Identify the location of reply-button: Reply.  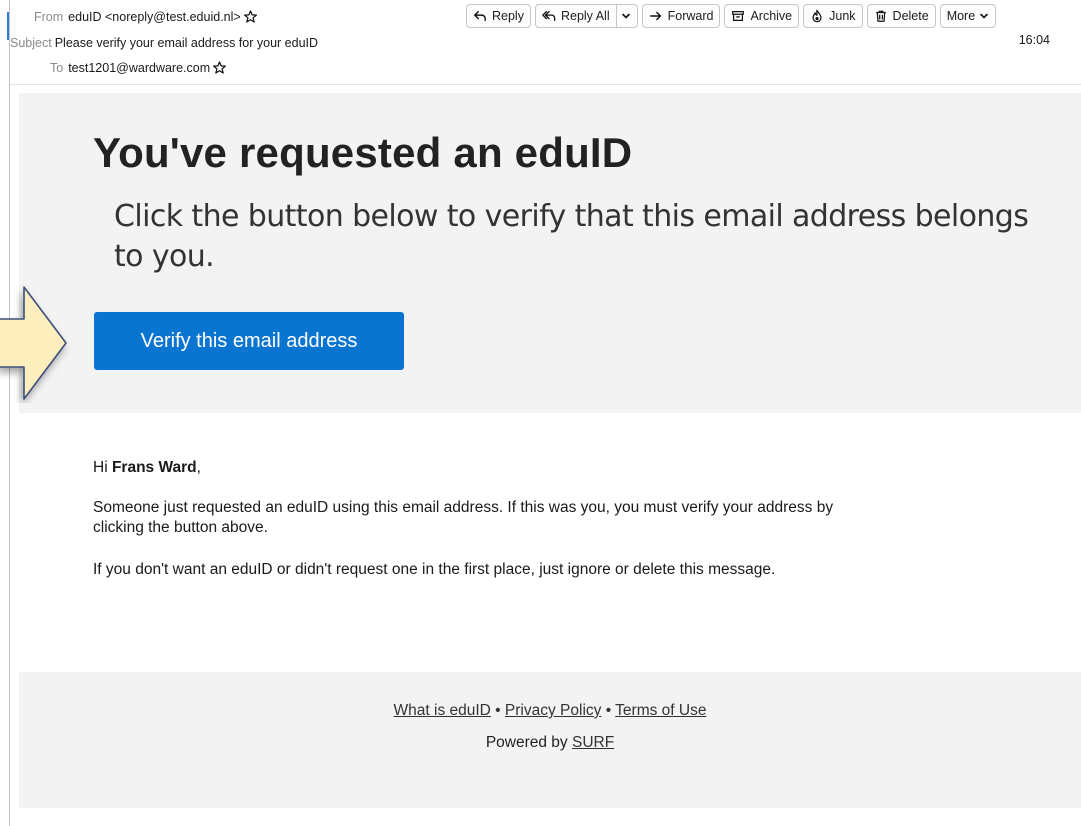
(498, 16).